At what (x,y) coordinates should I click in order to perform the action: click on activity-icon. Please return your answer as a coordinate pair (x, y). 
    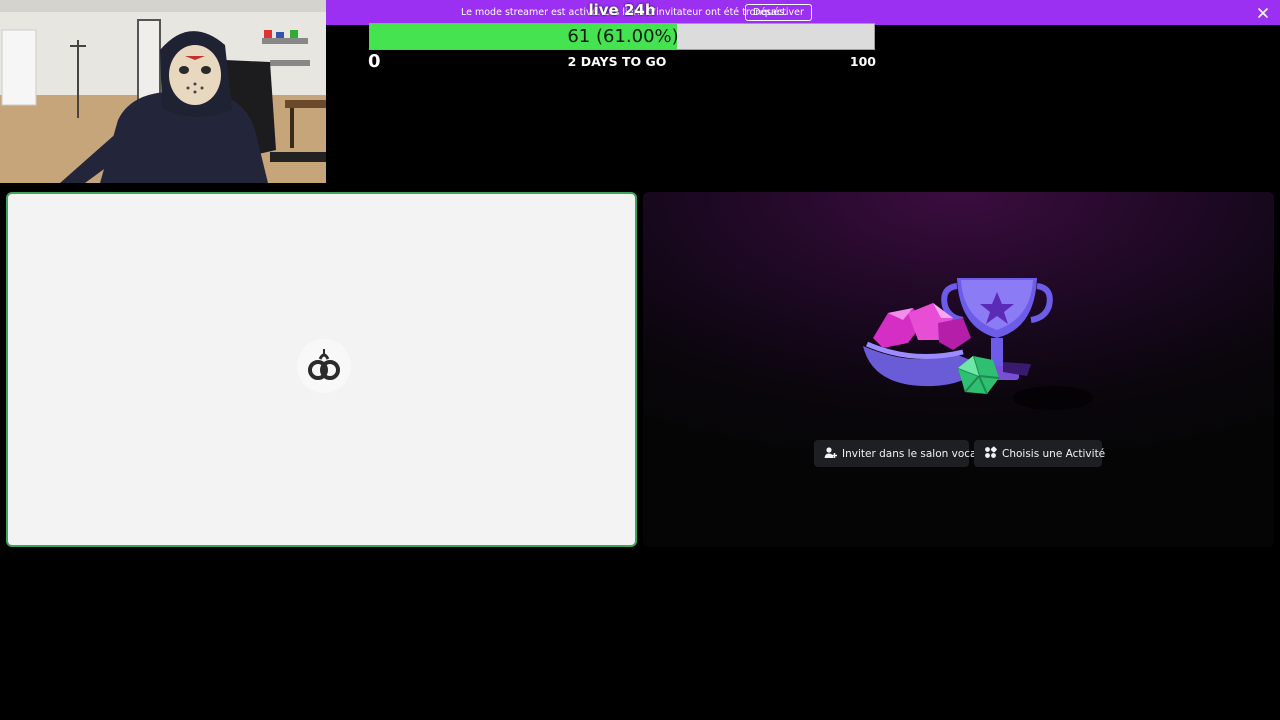
    Looking at the image, I should click on (990, 454).